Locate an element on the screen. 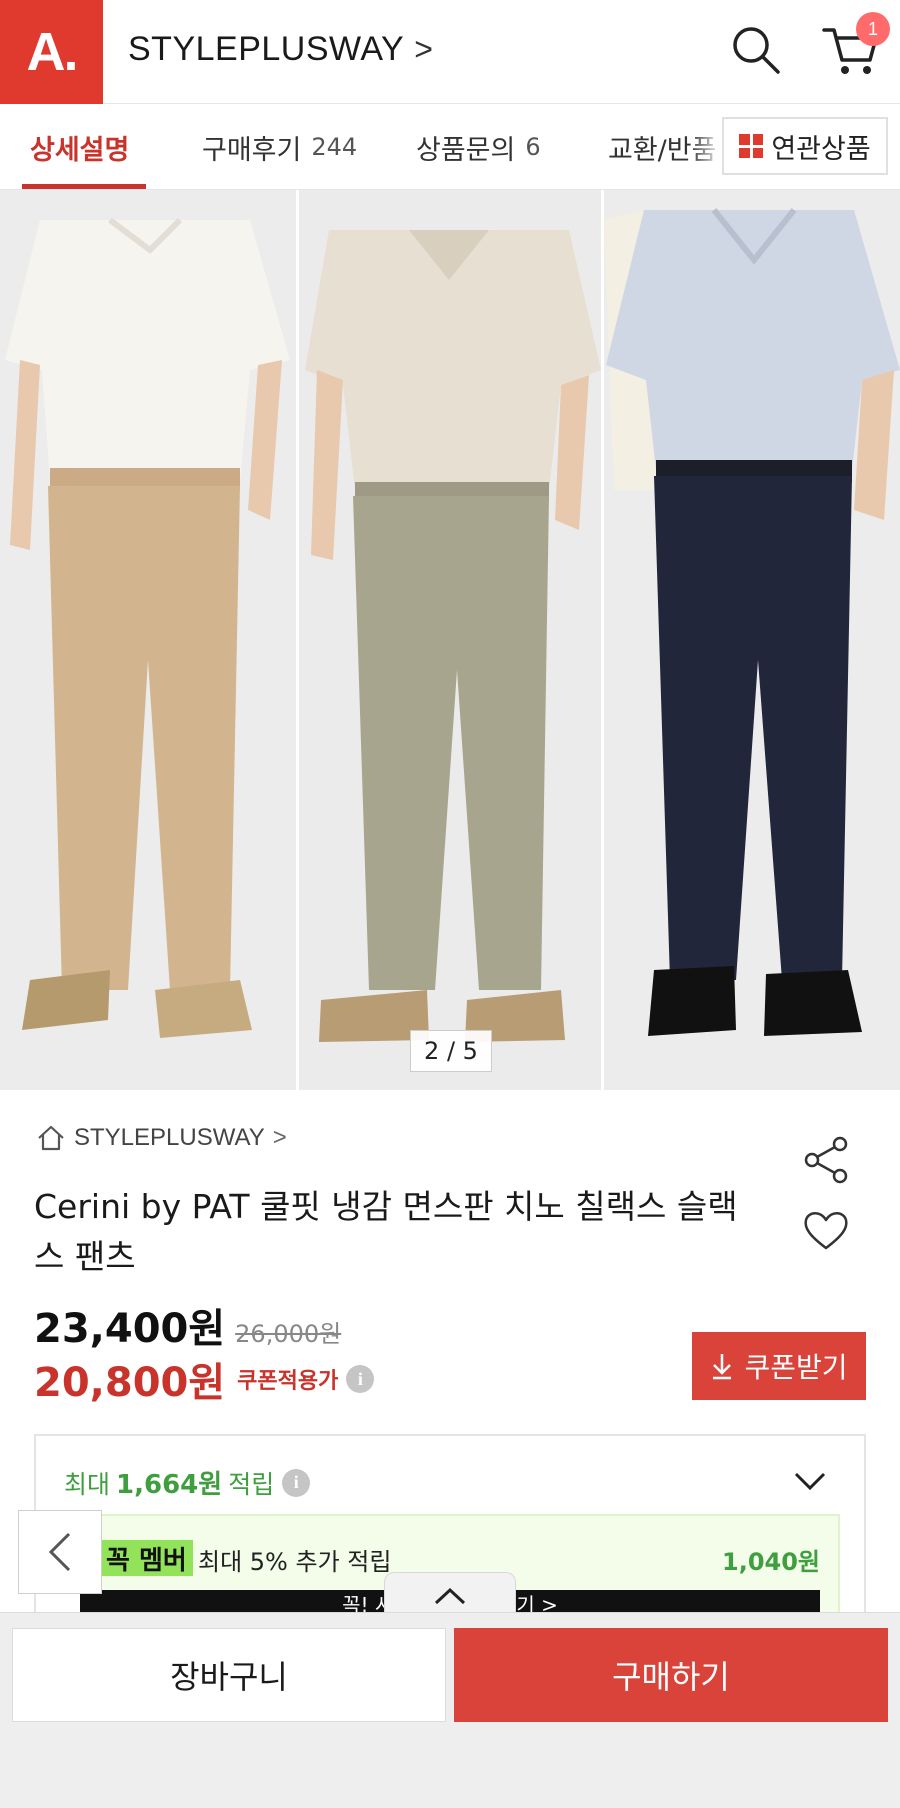 The image size is (900, 1808). app-logo: A. is located at coordinates (51, 52).